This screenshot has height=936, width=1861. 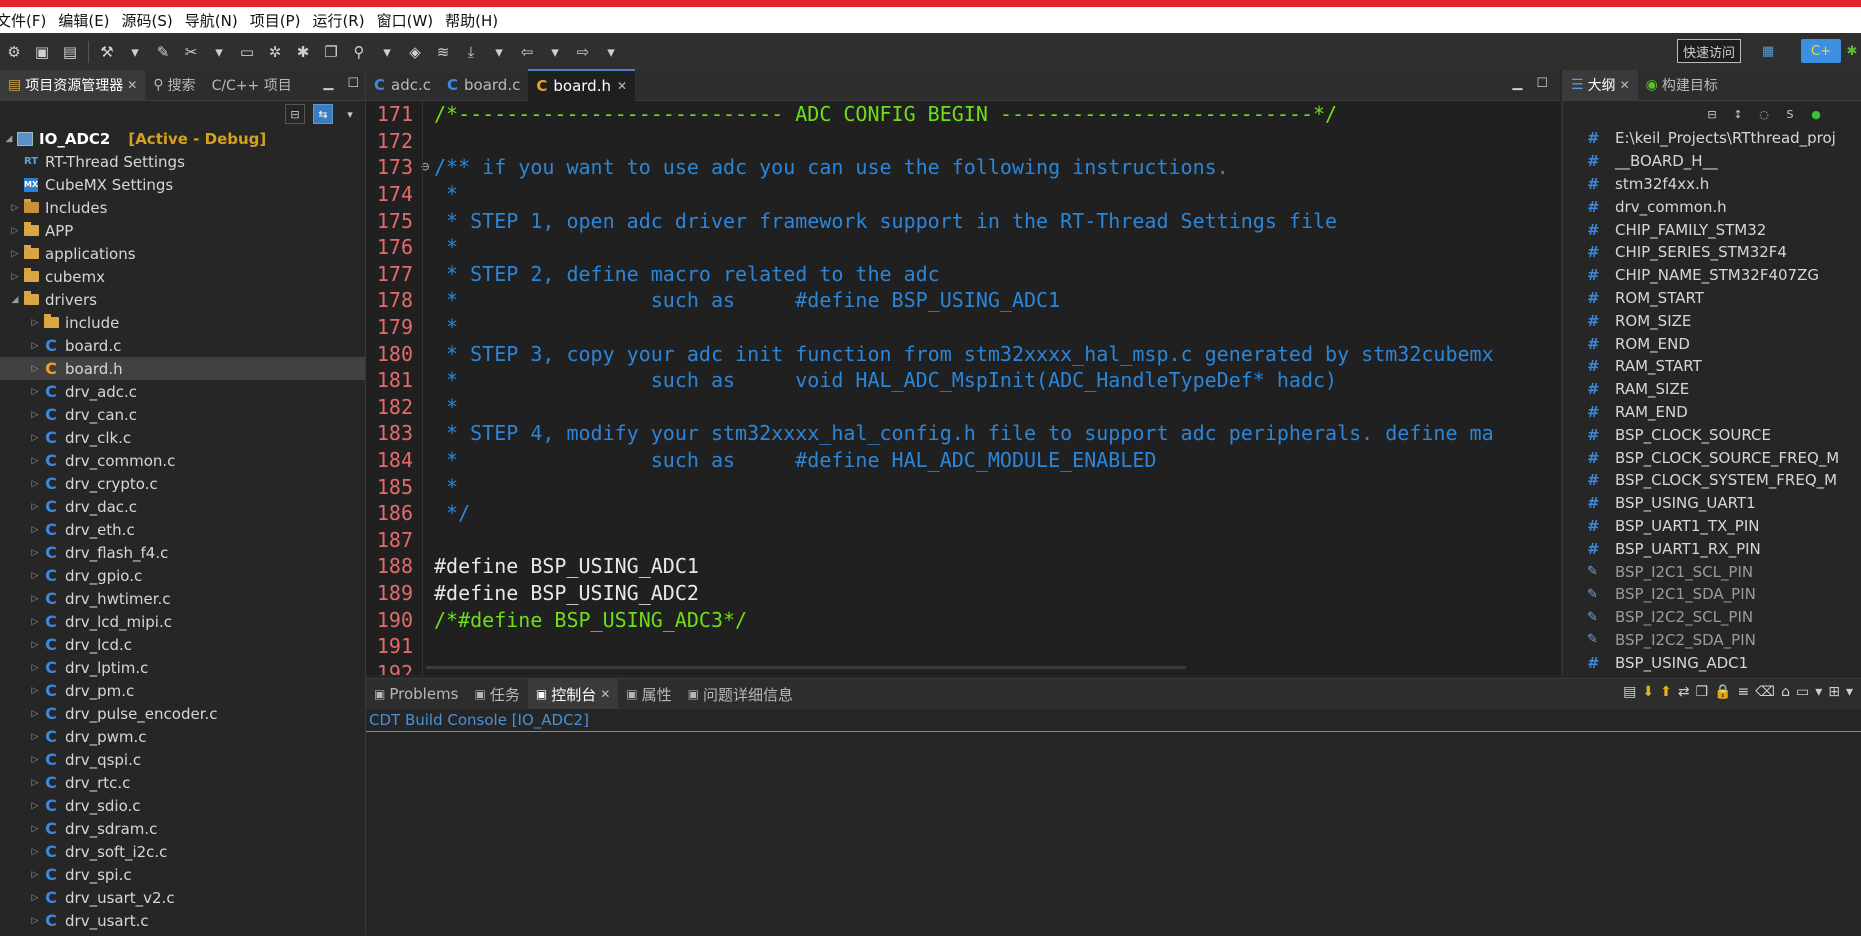 What do you see at coordinates (182, 368) in the screenshot?
I see `tree-node: ▷ Cboard.h` at bounding box center [182, 368].